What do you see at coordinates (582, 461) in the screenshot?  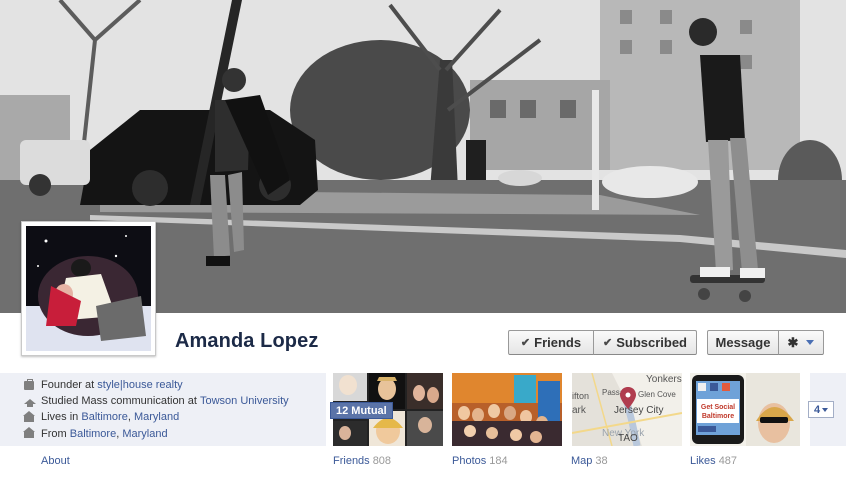 I see `map-link-label: Map` at bounding box center [582, 461].